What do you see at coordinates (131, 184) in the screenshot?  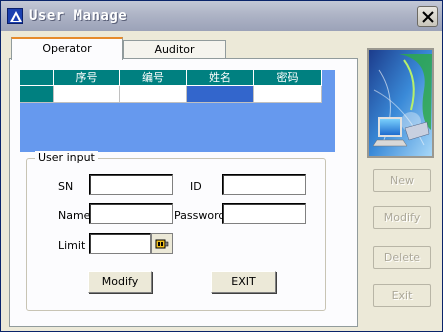 I see `sn-input` at bounding box center [131, 184].